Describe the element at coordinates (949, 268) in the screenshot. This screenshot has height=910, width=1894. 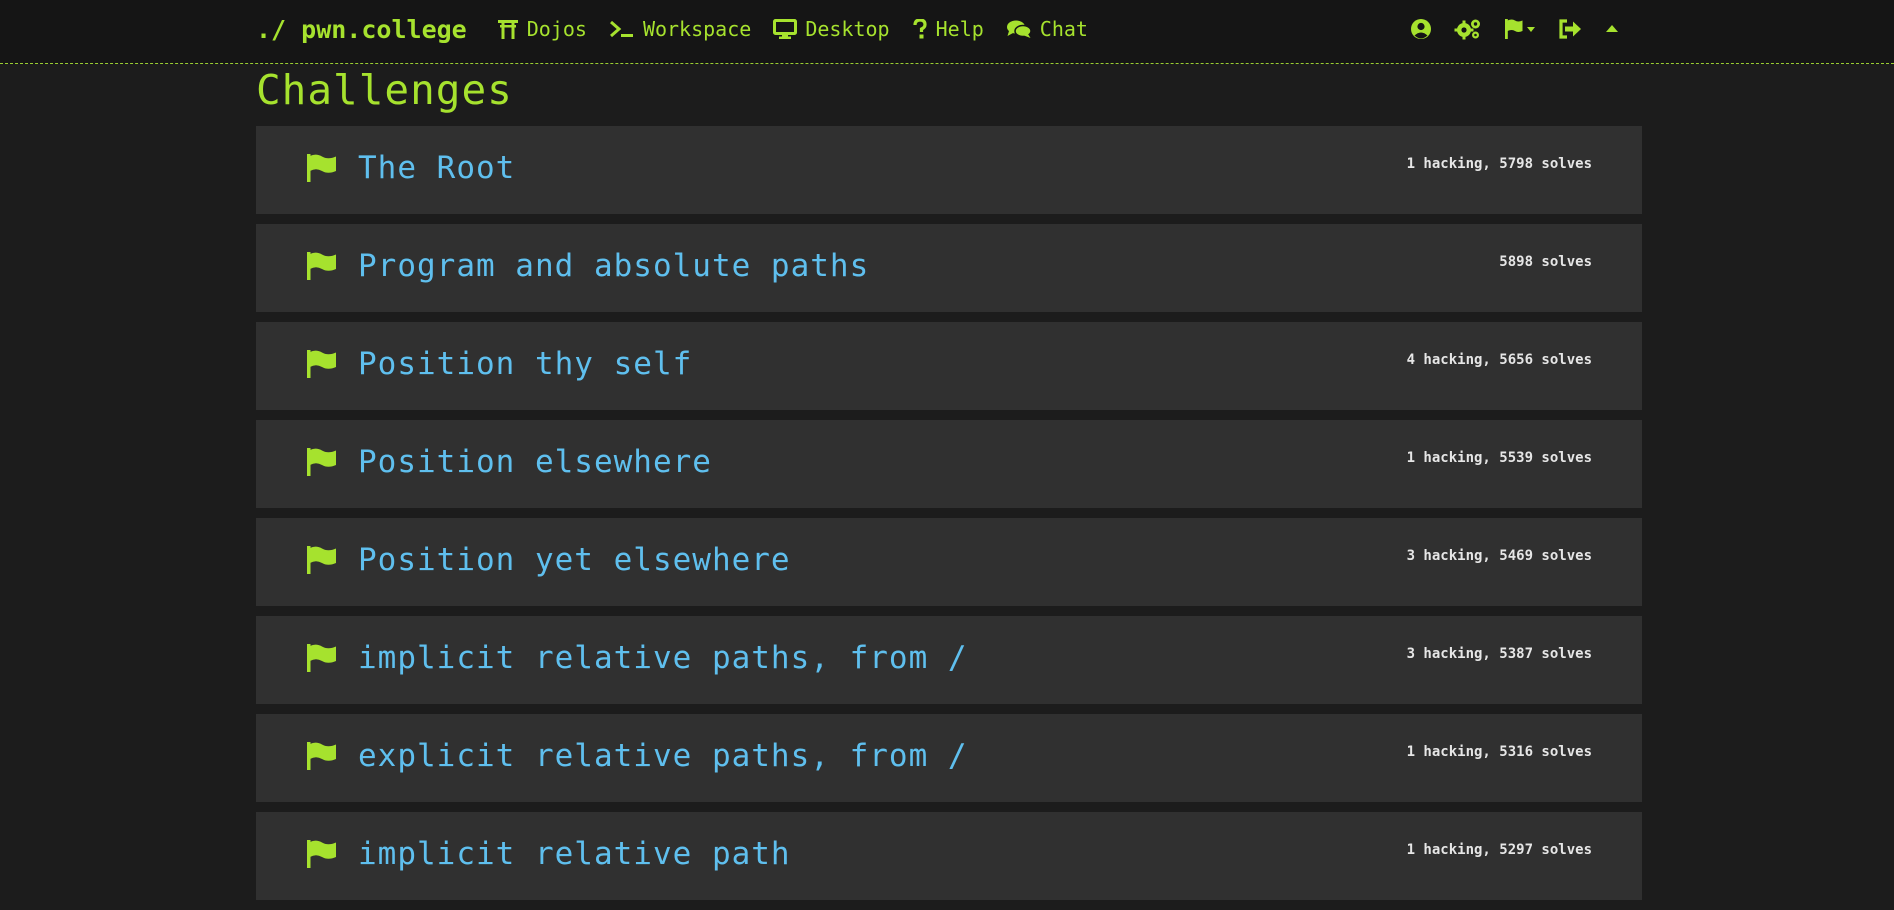
I see `challenge-row: Program and absolute paths 5898 solves` at that location.